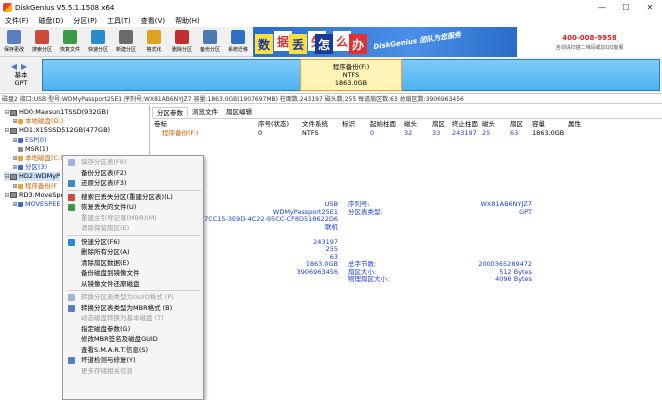 The image size is (662, 400). Describe the element at coordinates (14, 42) in the screenshot. I see `toolbar-button-0: 保存更改` at that location.